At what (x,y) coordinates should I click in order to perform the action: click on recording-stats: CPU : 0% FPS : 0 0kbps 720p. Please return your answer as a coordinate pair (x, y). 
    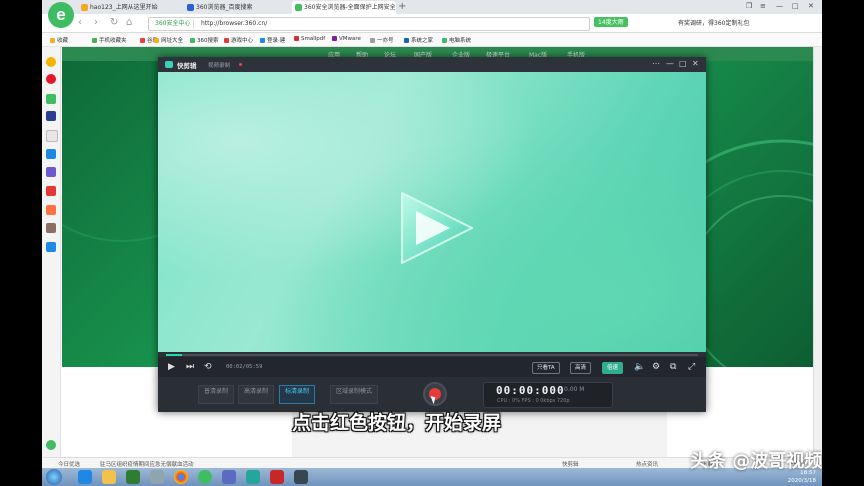
    Looking at the image, I should click on (533, 401).